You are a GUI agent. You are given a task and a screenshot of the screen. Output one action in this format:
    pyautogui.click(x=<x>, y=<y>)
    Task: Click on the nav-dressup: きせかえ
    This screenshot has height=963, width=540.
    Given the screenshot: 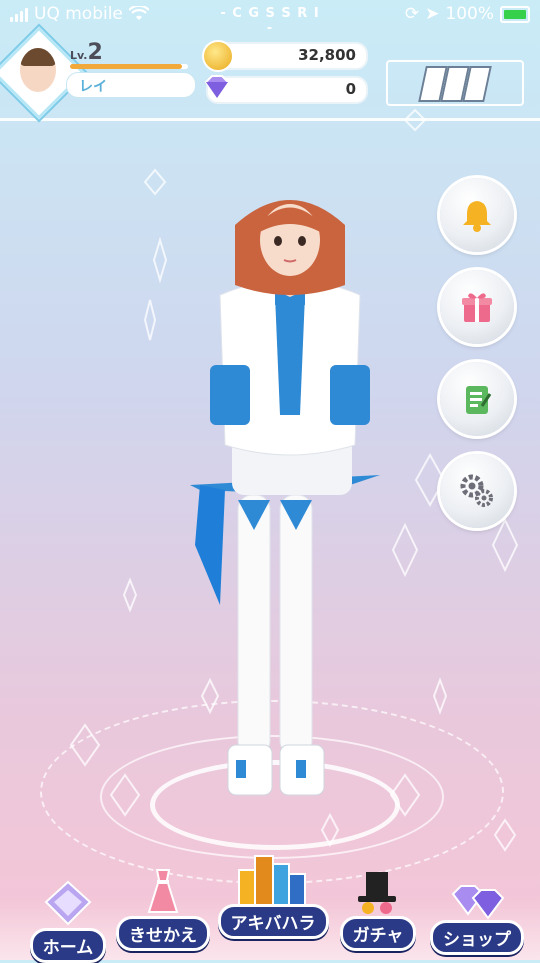 What is the action you would take?
    pyautogui.click(x=163, y=908)
    